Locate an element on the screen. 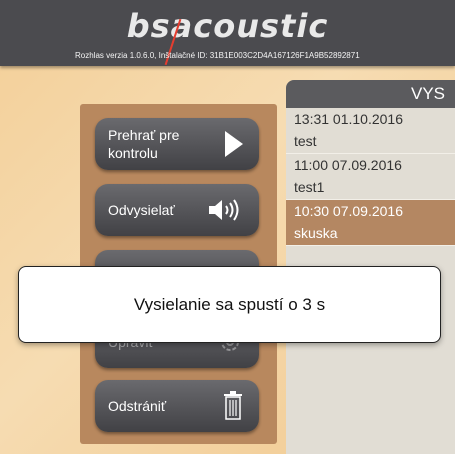 The image size is (455, 454). speaker-icon is located at coordinates (226, 211).